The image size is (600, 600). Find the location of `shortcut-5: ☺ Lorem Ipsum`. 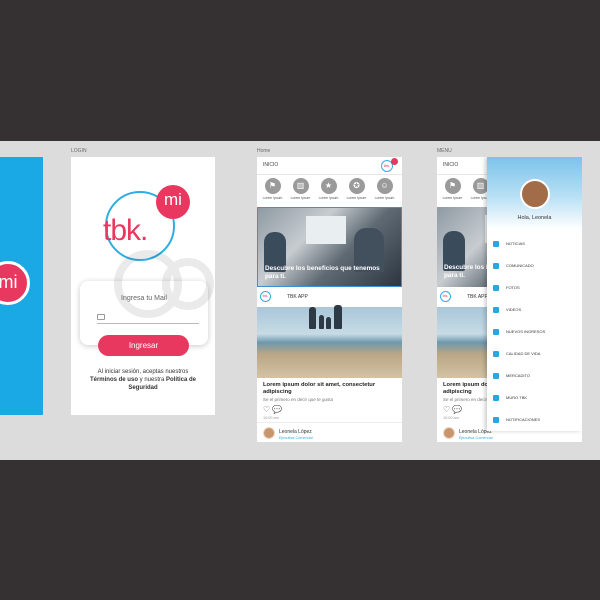

shortcut-5: ☺ Lorem Ipsum is located at coordinates (384, 189).